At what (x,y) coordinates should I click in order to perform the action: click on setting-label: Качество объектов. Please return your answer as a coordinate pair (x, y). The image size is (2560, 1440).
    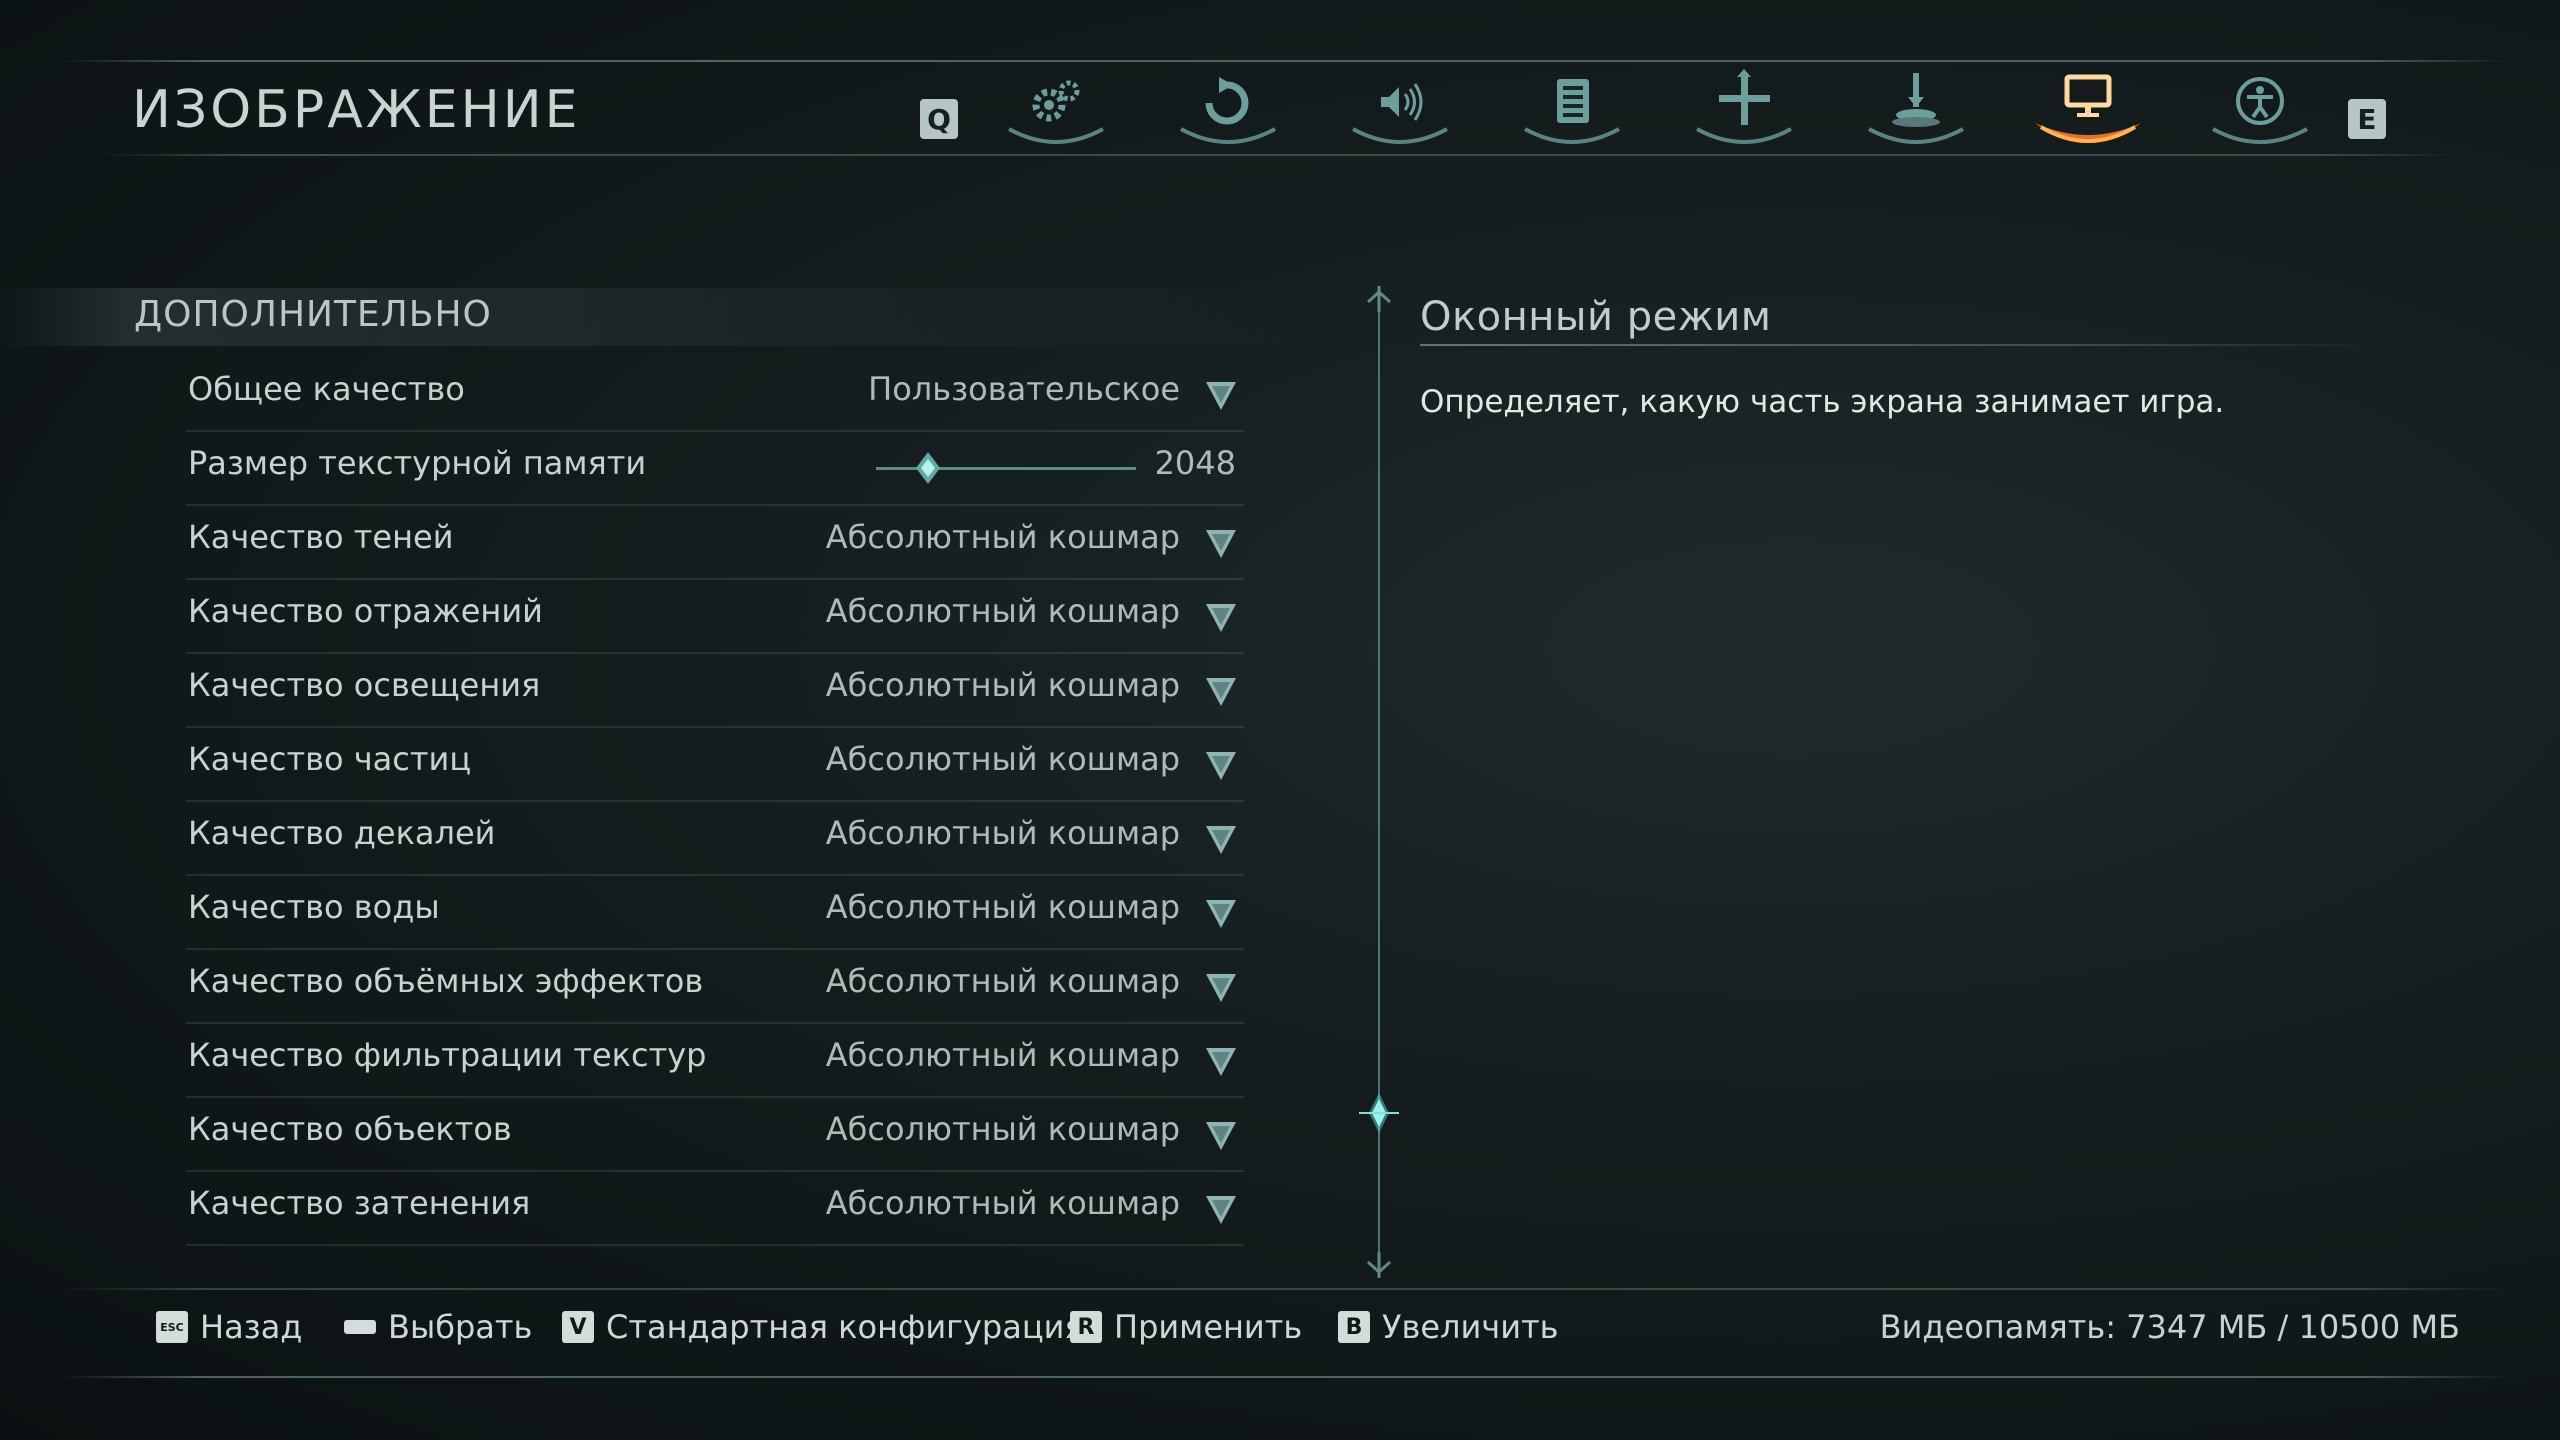
    Looking at the image, I should click on (350, 1129).